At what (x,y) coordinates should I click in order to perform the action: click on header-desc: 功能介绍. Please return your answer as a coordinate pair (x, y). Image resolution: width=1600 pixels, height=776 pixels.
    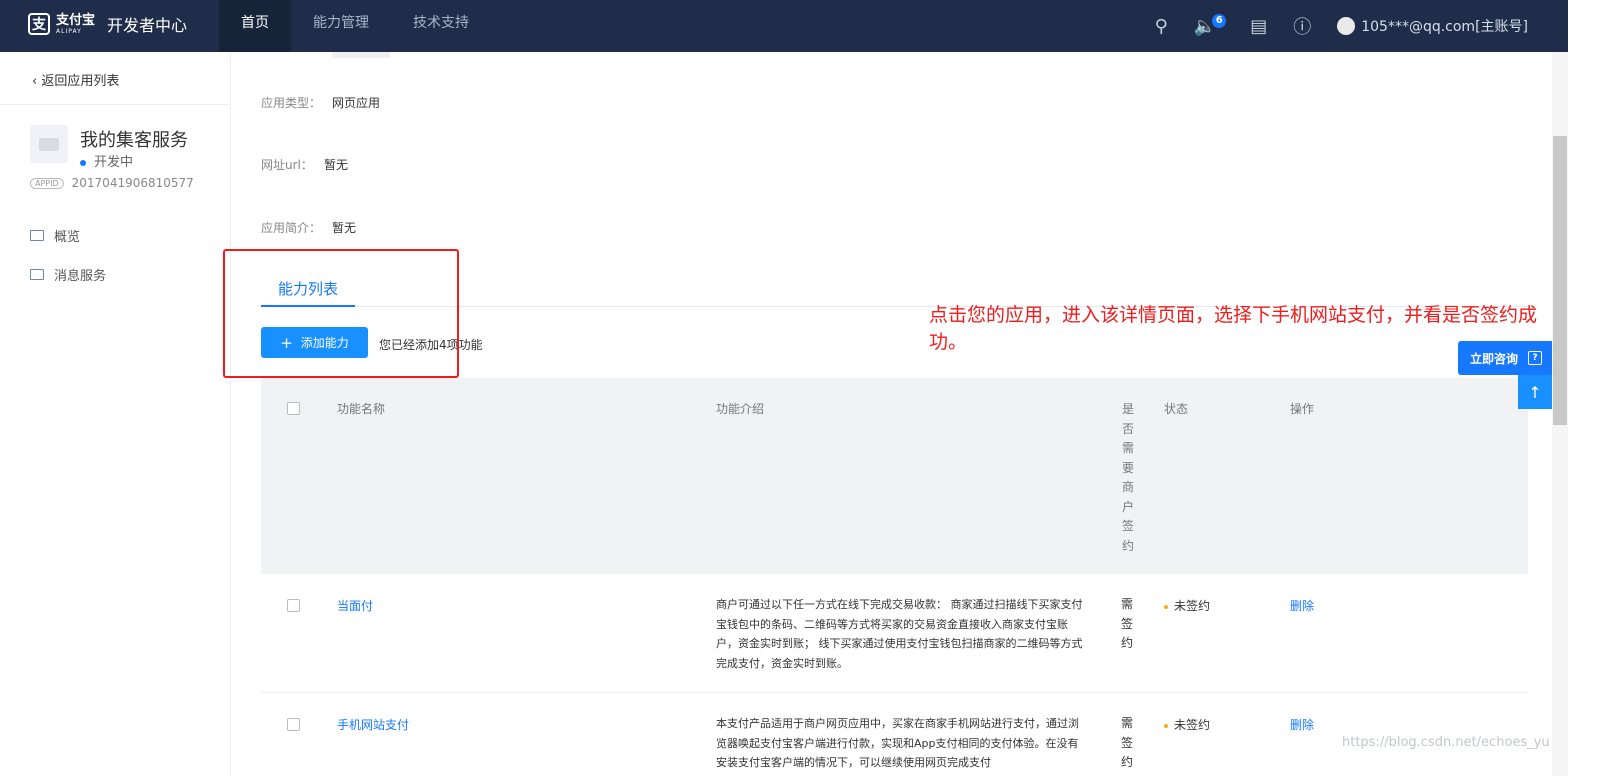
    Looking at the image, I should click on (740, 409).